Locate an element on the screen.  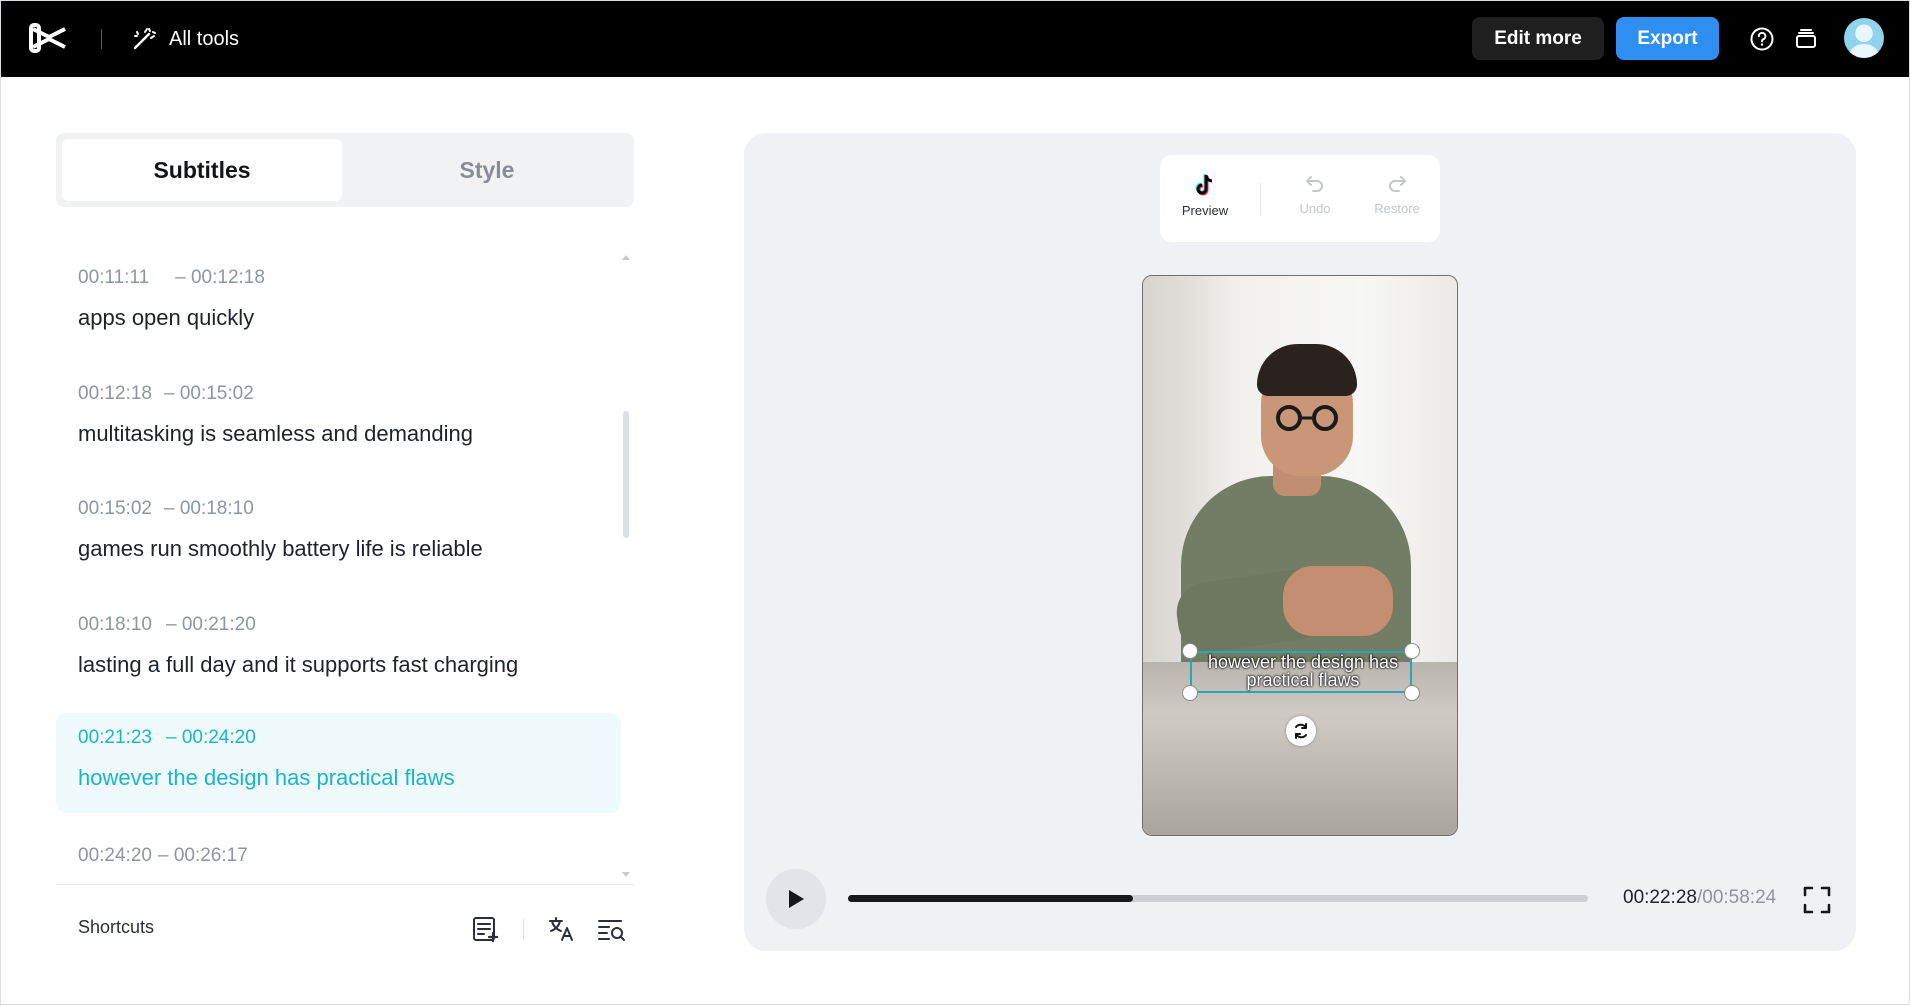
subtitle-item: 00:11:11 – 00:12:18 apps open quickly is located at coordinates (338, 293).